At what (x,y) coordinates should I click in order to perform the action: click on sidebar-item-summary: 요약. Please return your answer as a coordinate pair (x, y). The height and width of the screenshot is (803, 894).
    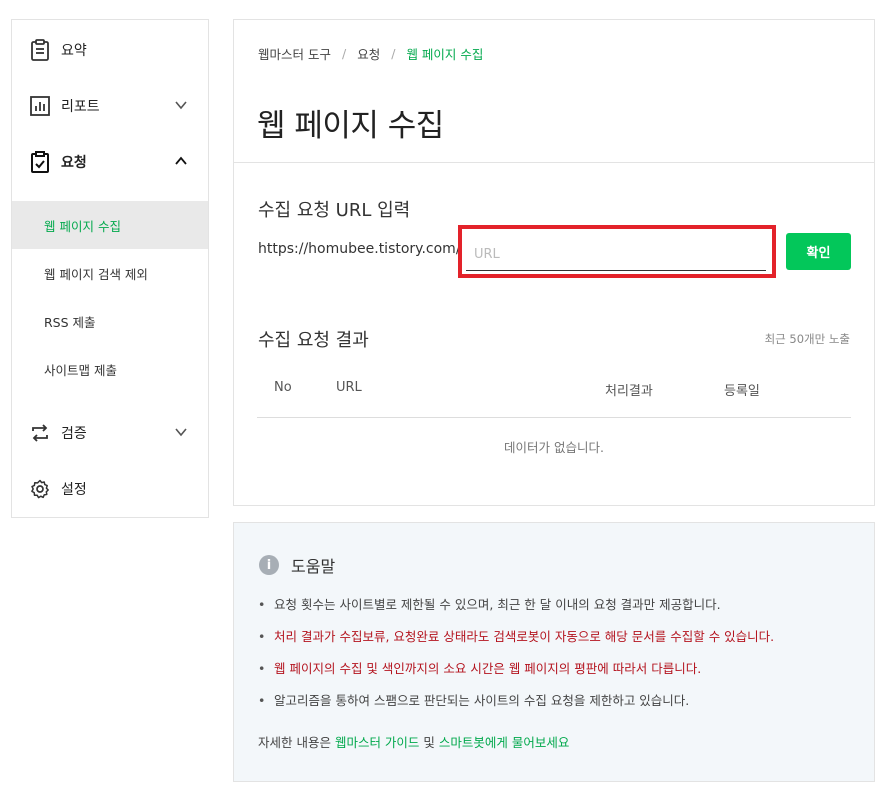
    Looking at the image, I should click on (110, 50).